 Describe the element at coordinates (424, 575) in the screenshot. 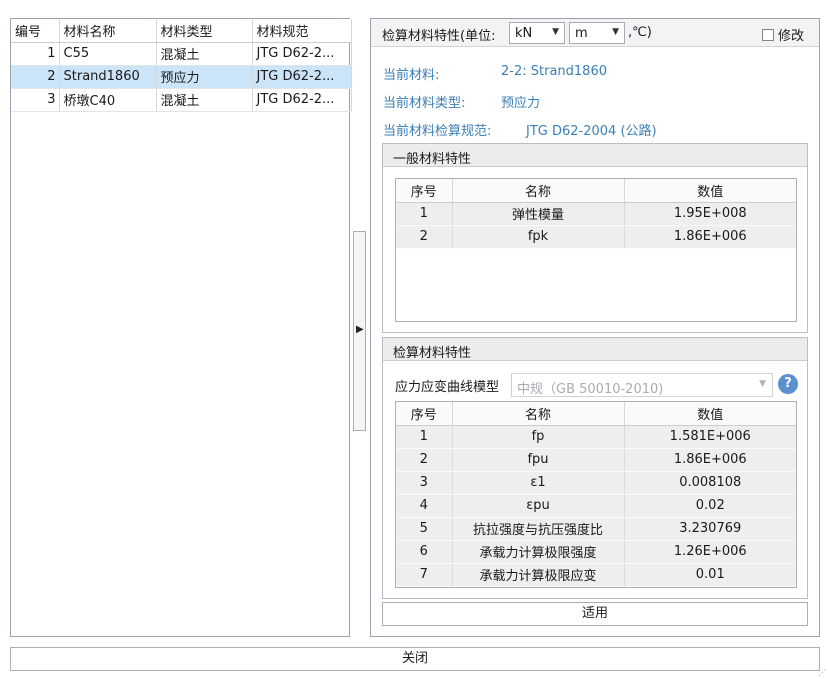

I see `row-no: 7` at that location.